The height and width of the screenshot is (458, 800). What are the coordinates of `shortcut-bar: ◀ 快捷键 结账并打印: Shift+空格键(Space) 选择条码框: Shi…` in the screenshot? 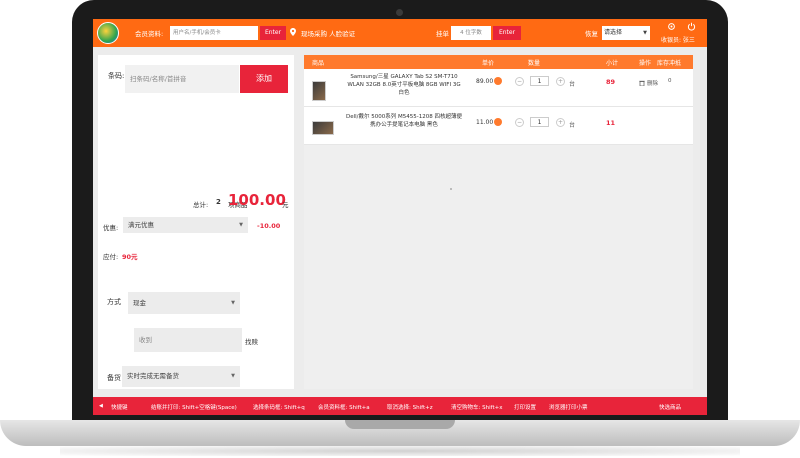 It's located at (400, 406).